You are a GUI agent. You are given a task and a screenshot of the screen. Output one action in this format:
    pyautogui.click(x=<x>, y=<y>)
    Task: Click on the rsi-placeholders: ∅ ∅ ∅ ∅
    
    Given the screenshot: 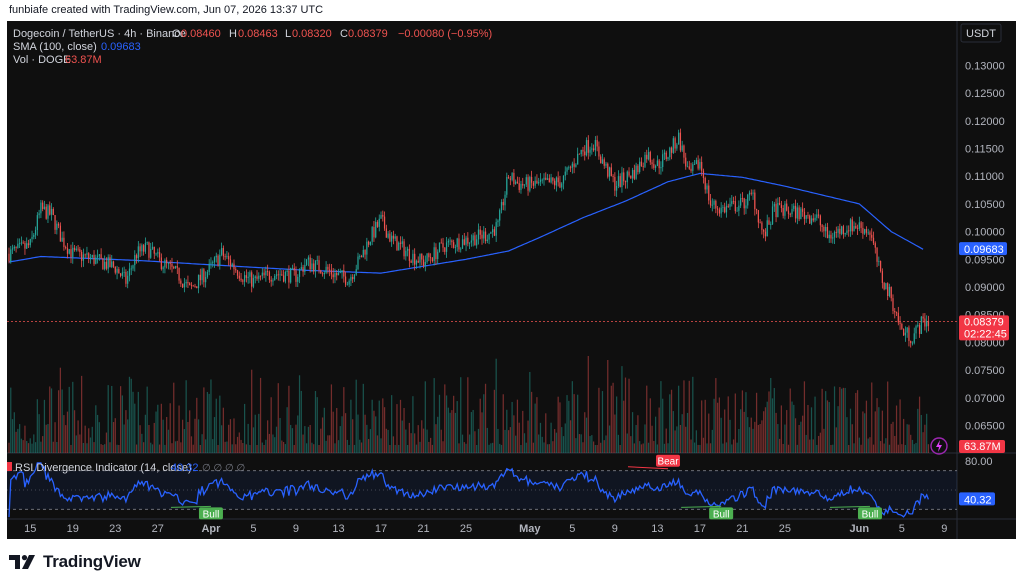 What is the action you would take?
    pyautogui.click(x=223, y=468)
    